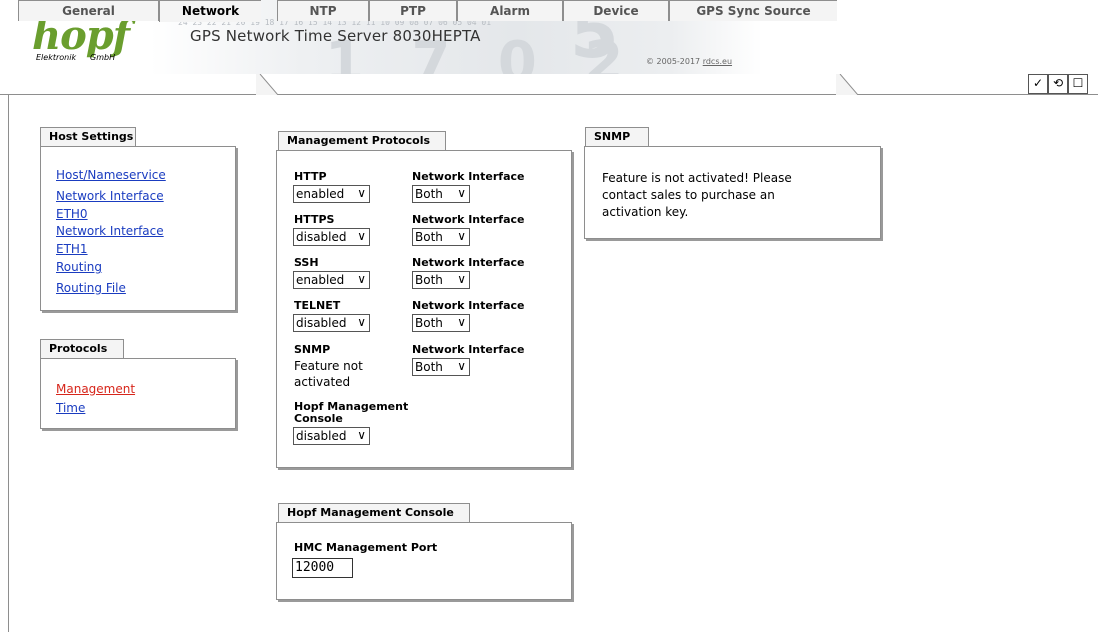 Image resolution: width=1098 pixels, height=632 pixels. Describe the element at coordinates (88, 137) in the screenshot. I see `host-settings-title: Host Settings` at that location.